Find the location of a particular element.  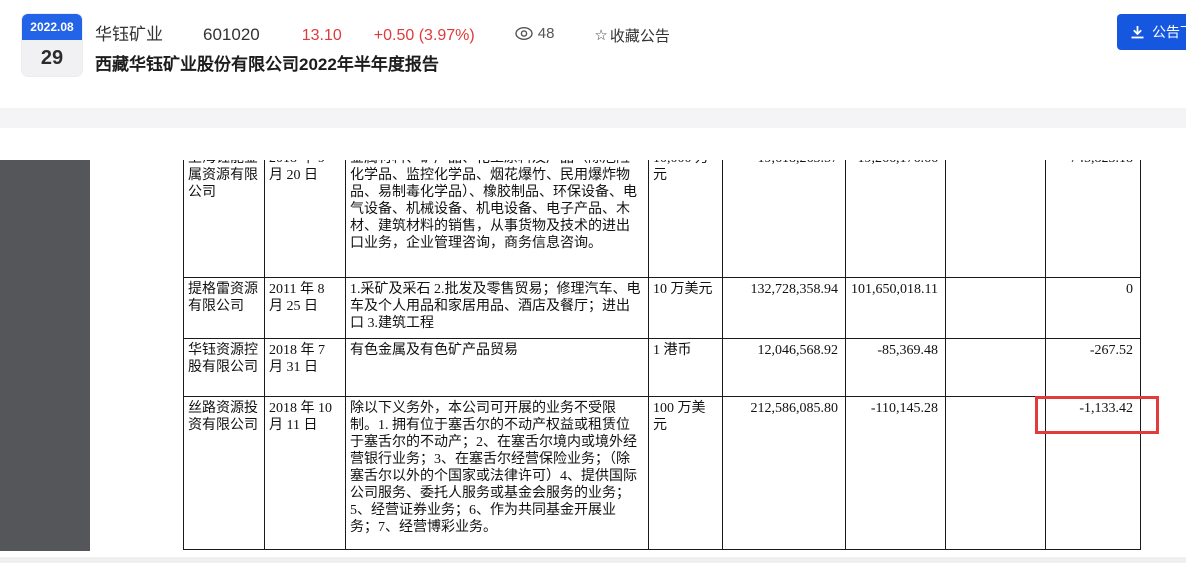

registered-capital-cell: 100 万美元 is located at coordinates (685, 473).